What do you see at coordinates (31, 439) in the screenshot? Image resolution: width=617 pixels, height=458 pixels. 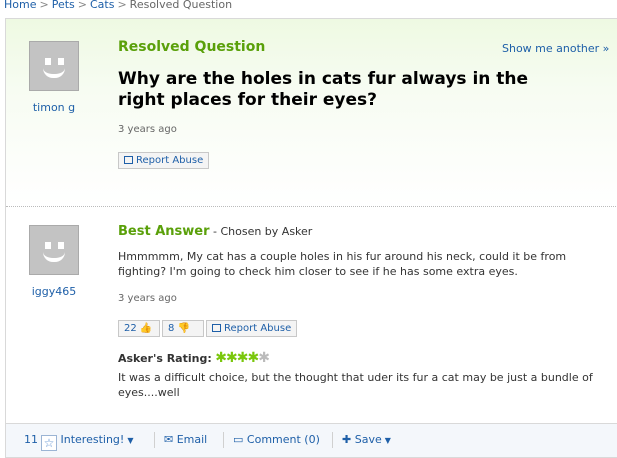 I see `interesting-count: 11` at bounding box center [31, 439].